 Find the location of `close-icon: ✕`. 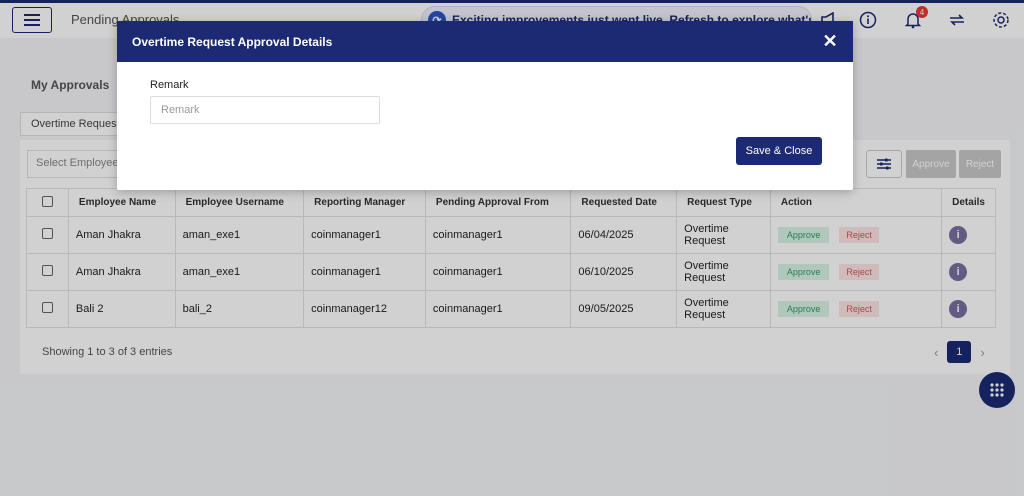

close-icon: ✕ is located at coordinates (830, 41).